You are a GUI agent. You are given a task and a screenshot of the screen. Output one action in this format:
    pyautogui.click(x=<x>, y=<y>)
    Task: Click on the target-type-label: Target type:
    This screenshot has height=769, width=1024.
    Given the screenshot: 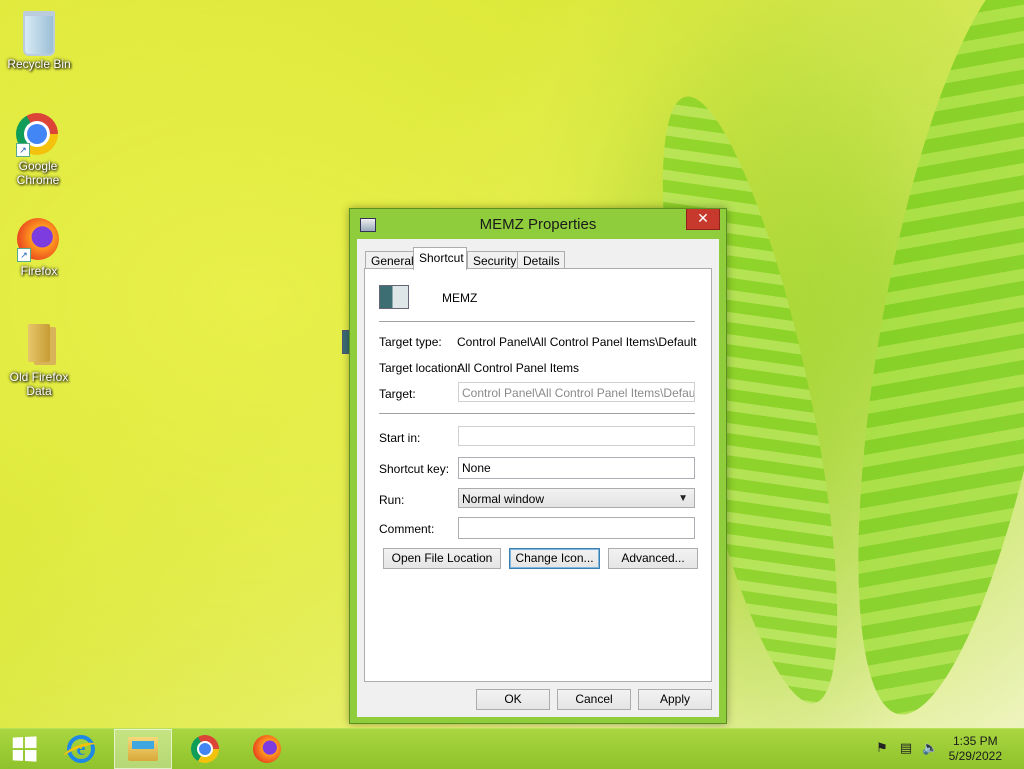 What is the action you would take?
    pyautogui.click(x=410, y=342)
    